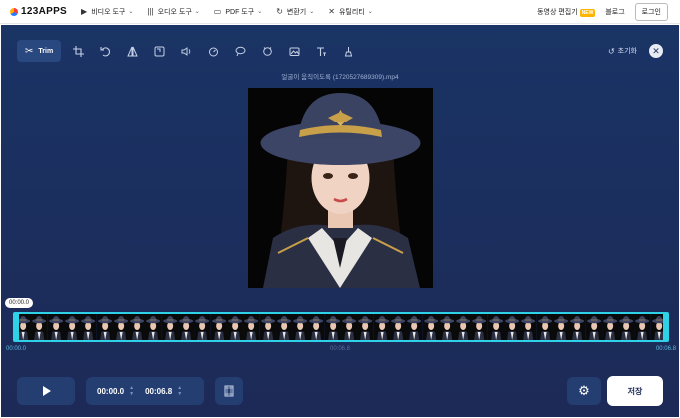 This screenshot has width=680, height=418. What do you see at coordinates (331, 11) in the screenshot?
I see `tools-icon: ✕` at bounding box center [331, 11].